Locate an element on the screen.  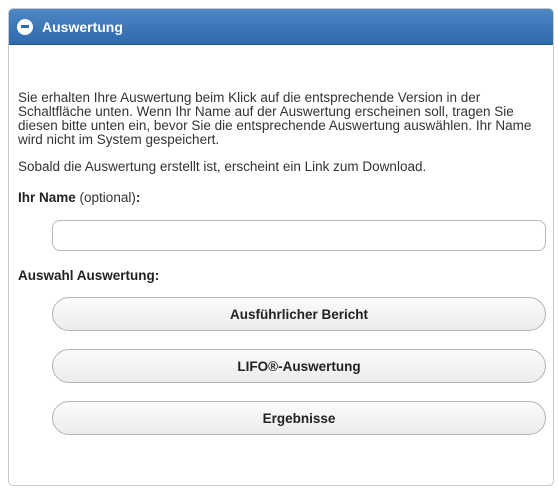
panel-title: Auswertung is located at coordinates (82, 26).